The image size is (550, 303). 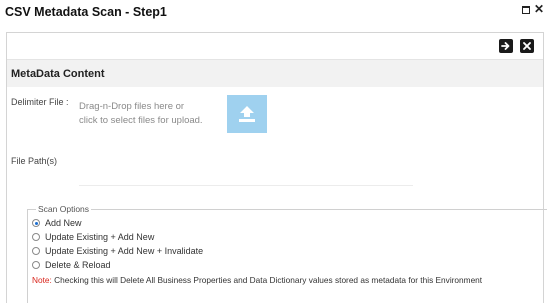 I want to click on note-prefix: Note:, so click(x=42, y=280).